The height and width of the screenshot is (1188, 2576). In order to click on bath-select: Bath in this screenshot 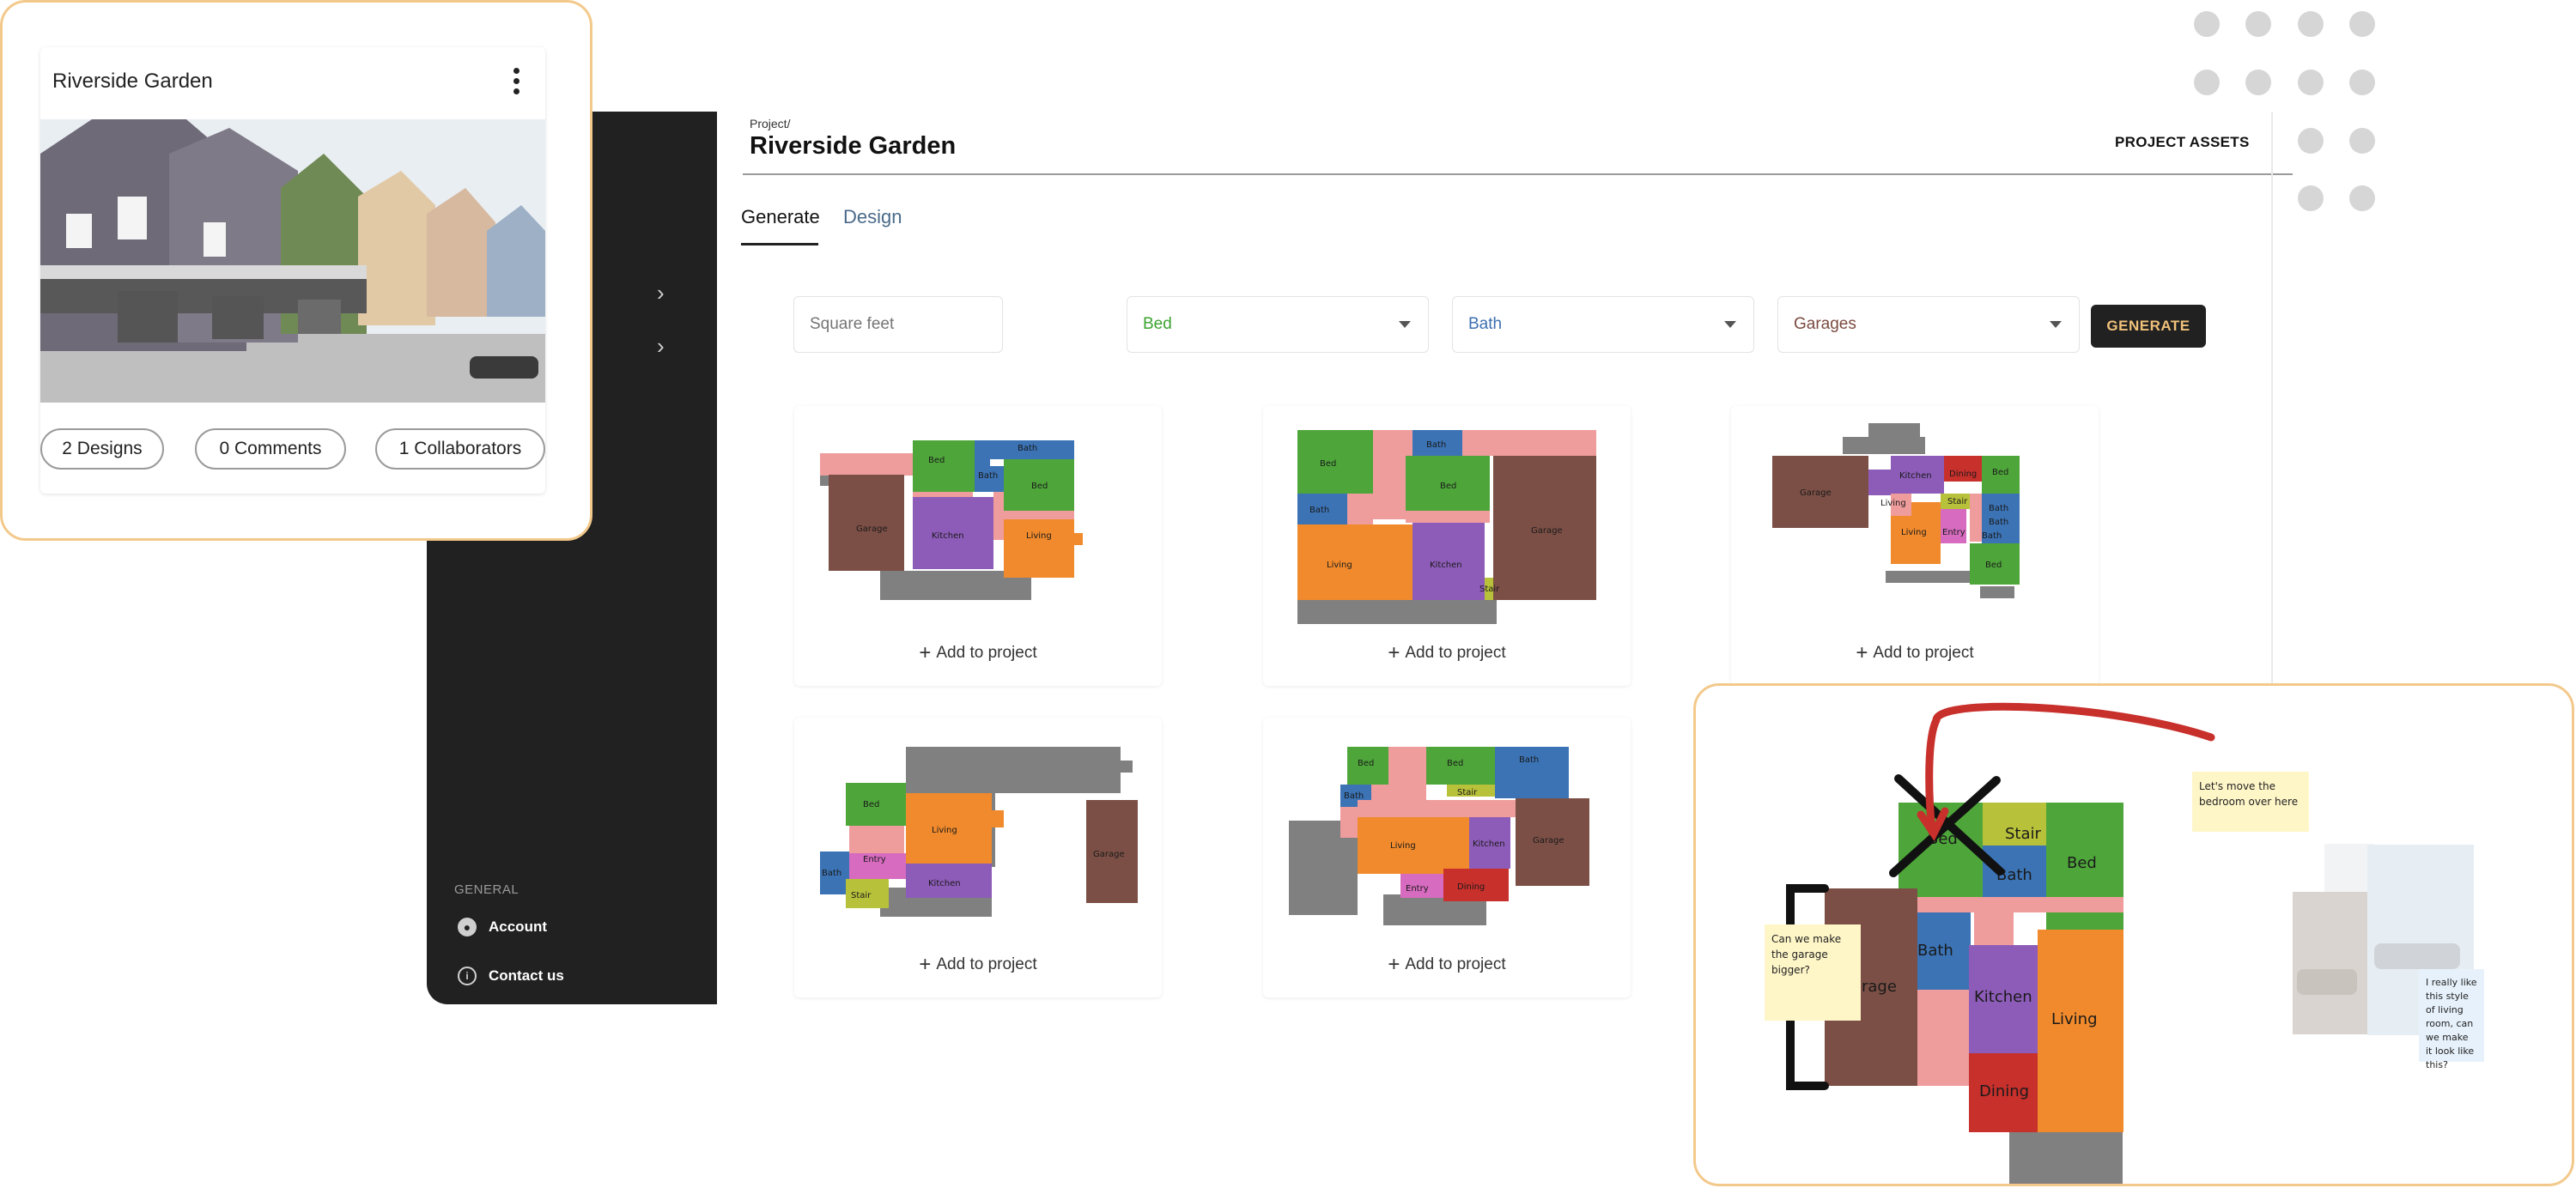, I will do `click(1603, 325)`.